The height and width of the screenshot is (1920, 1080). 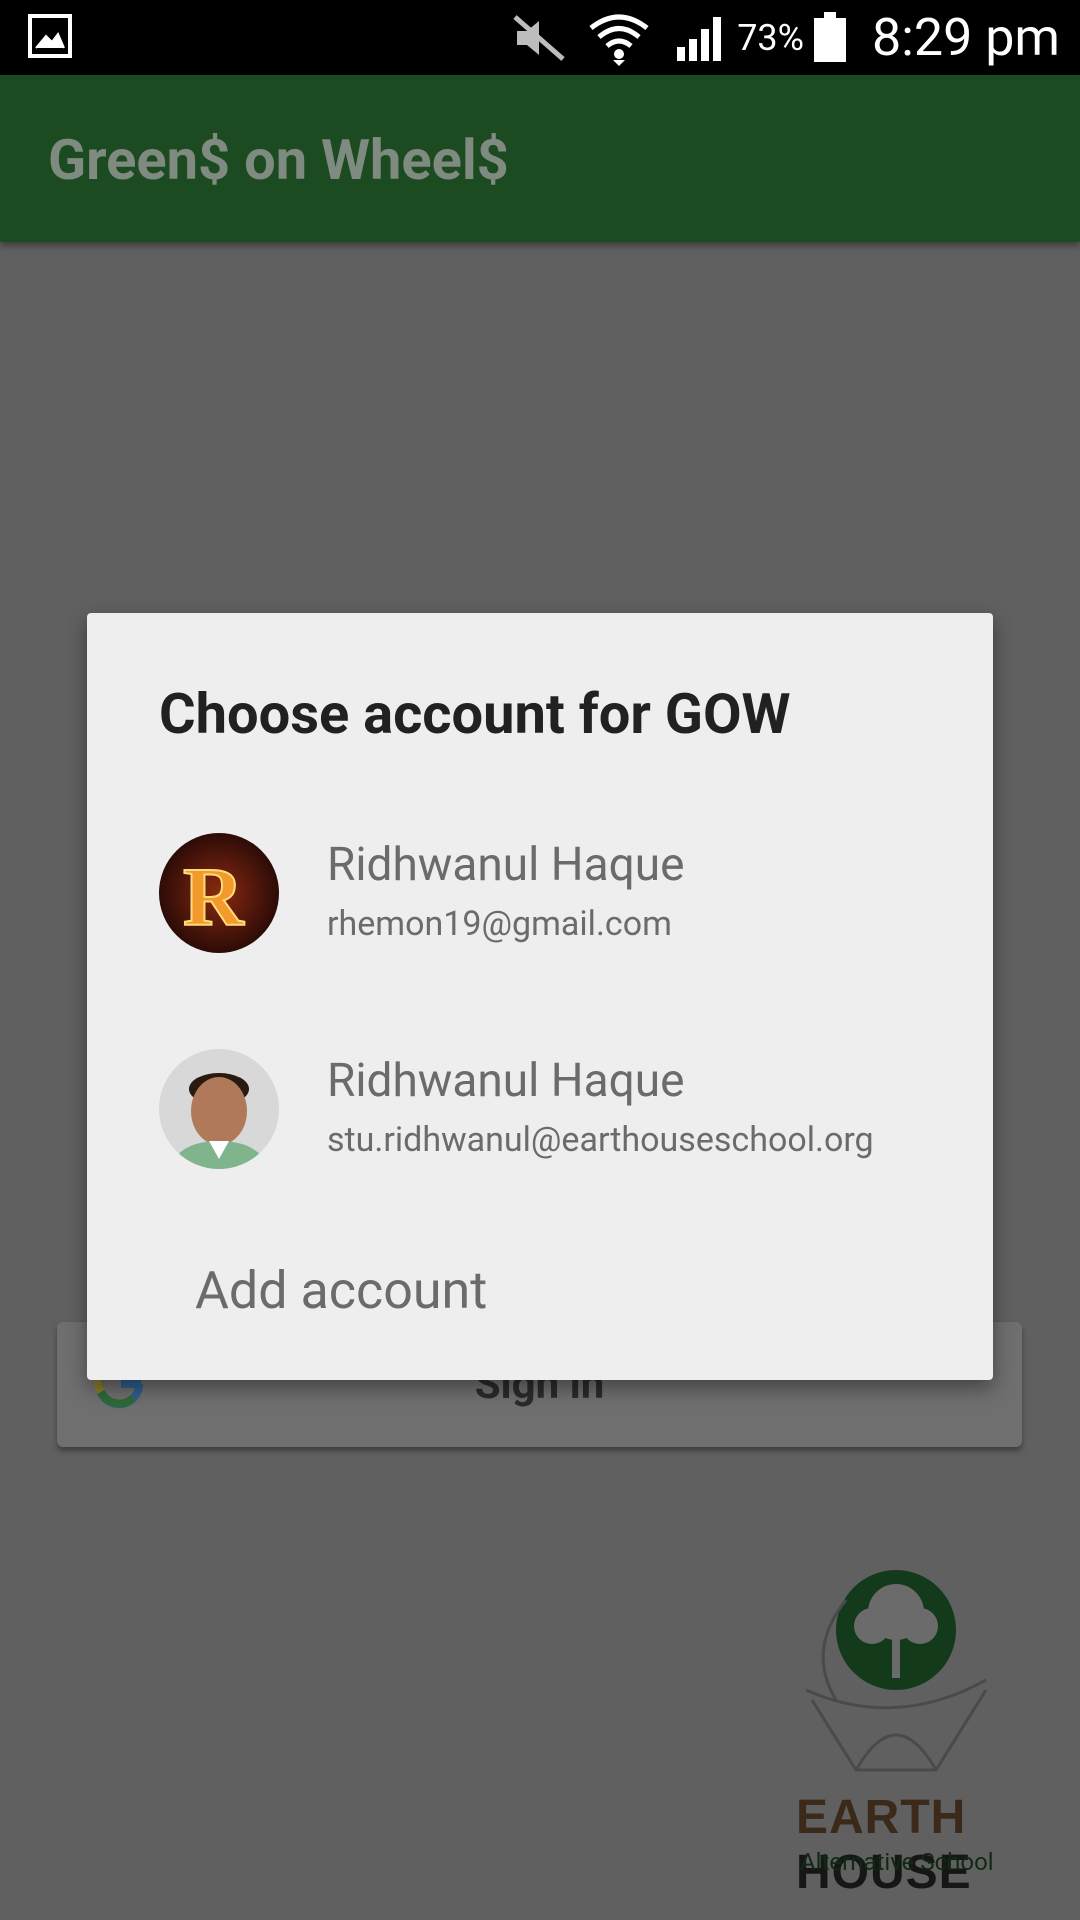 I want to click on status-bar: 73% 8:29 pm, so click(x=540, y=37).